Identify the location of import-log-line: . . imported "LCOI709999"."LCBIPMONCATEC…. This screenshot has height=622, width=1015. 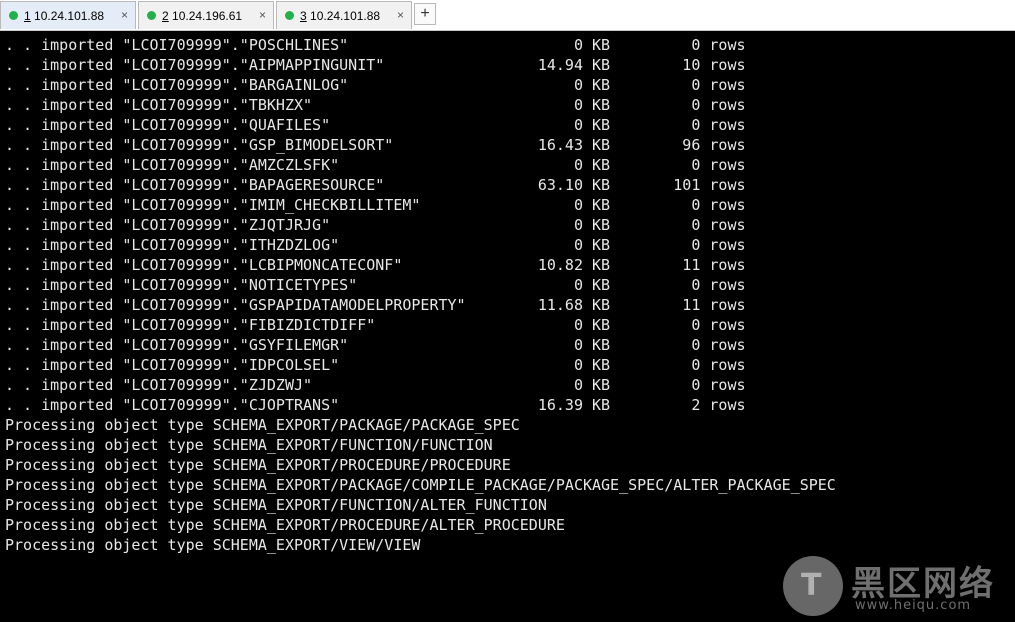
(375, 265).